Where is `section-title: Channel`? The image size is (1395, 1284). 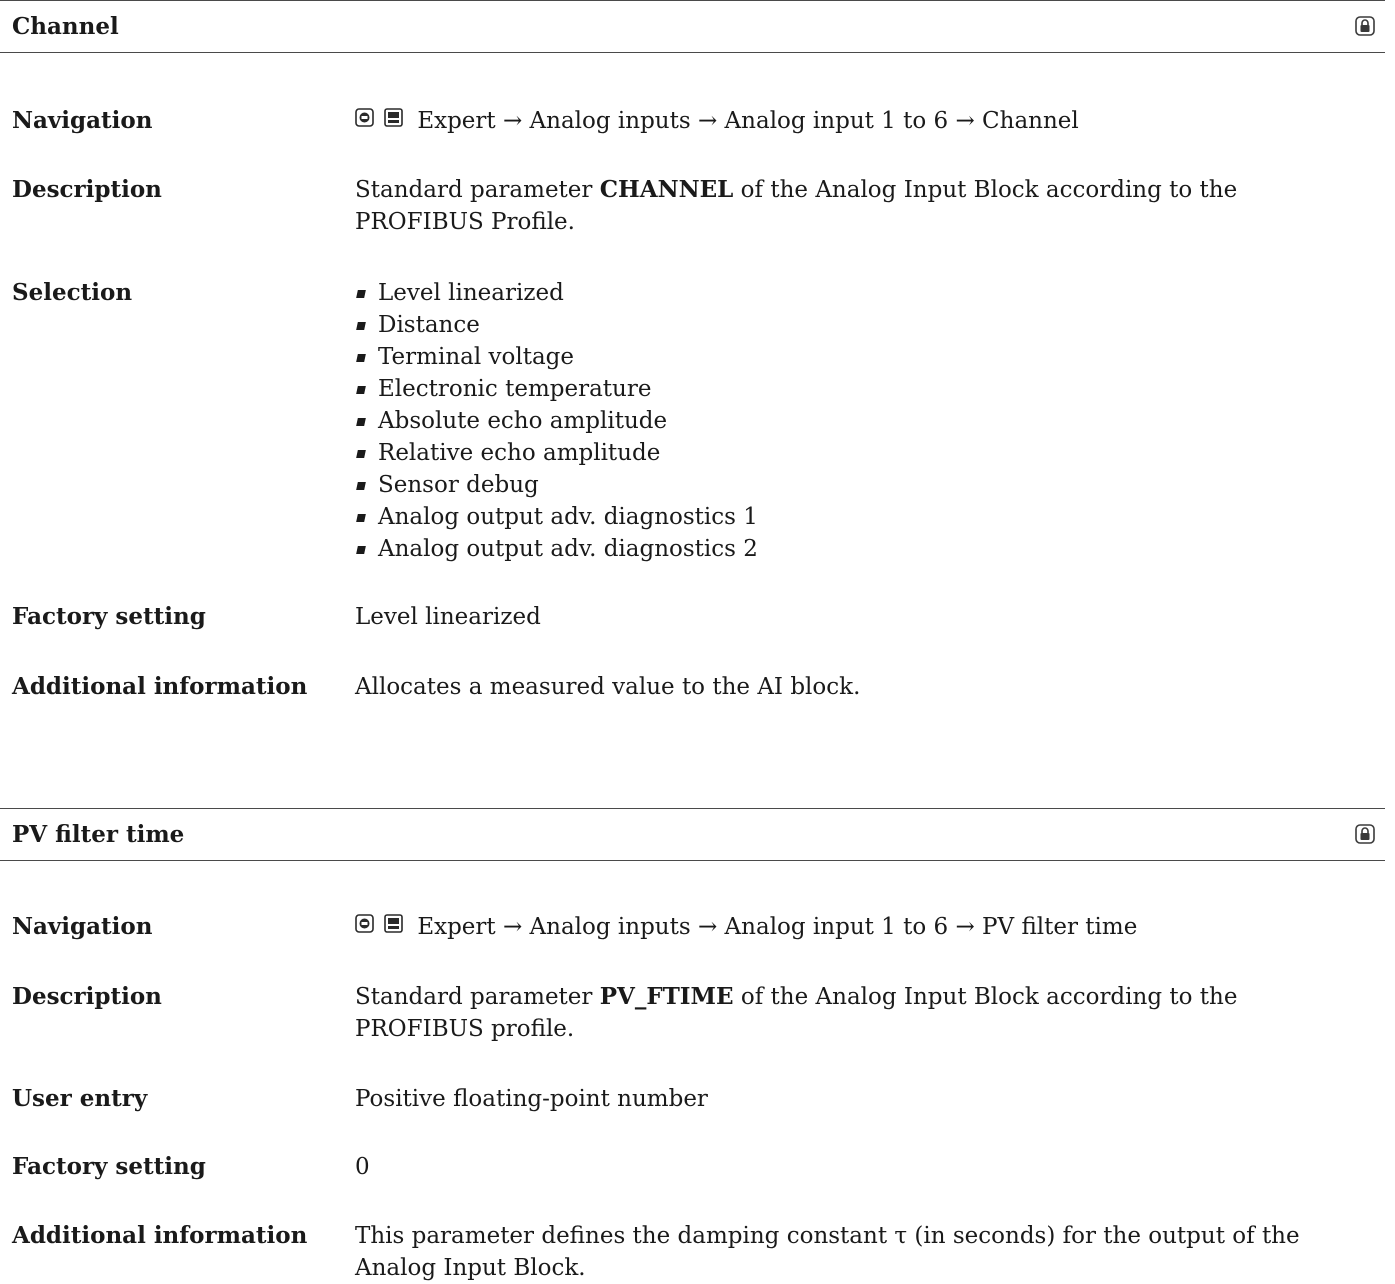
section-title: Channel is located at coordinates (65, 26).